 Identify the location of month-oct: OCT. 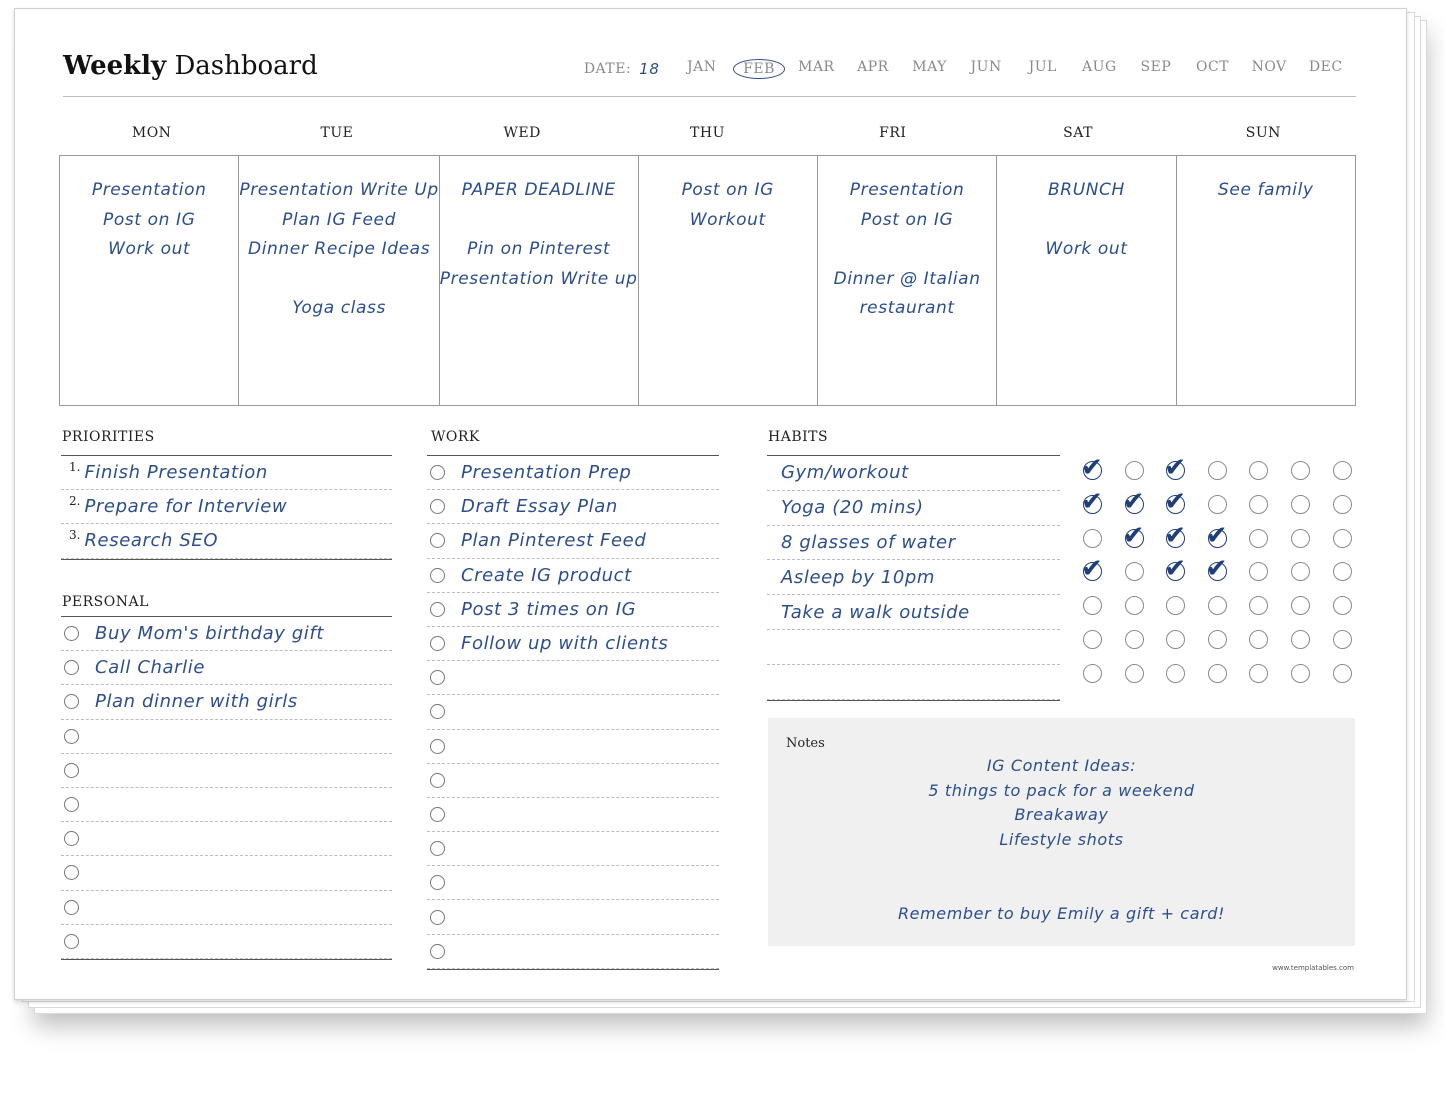
(1212, 69).